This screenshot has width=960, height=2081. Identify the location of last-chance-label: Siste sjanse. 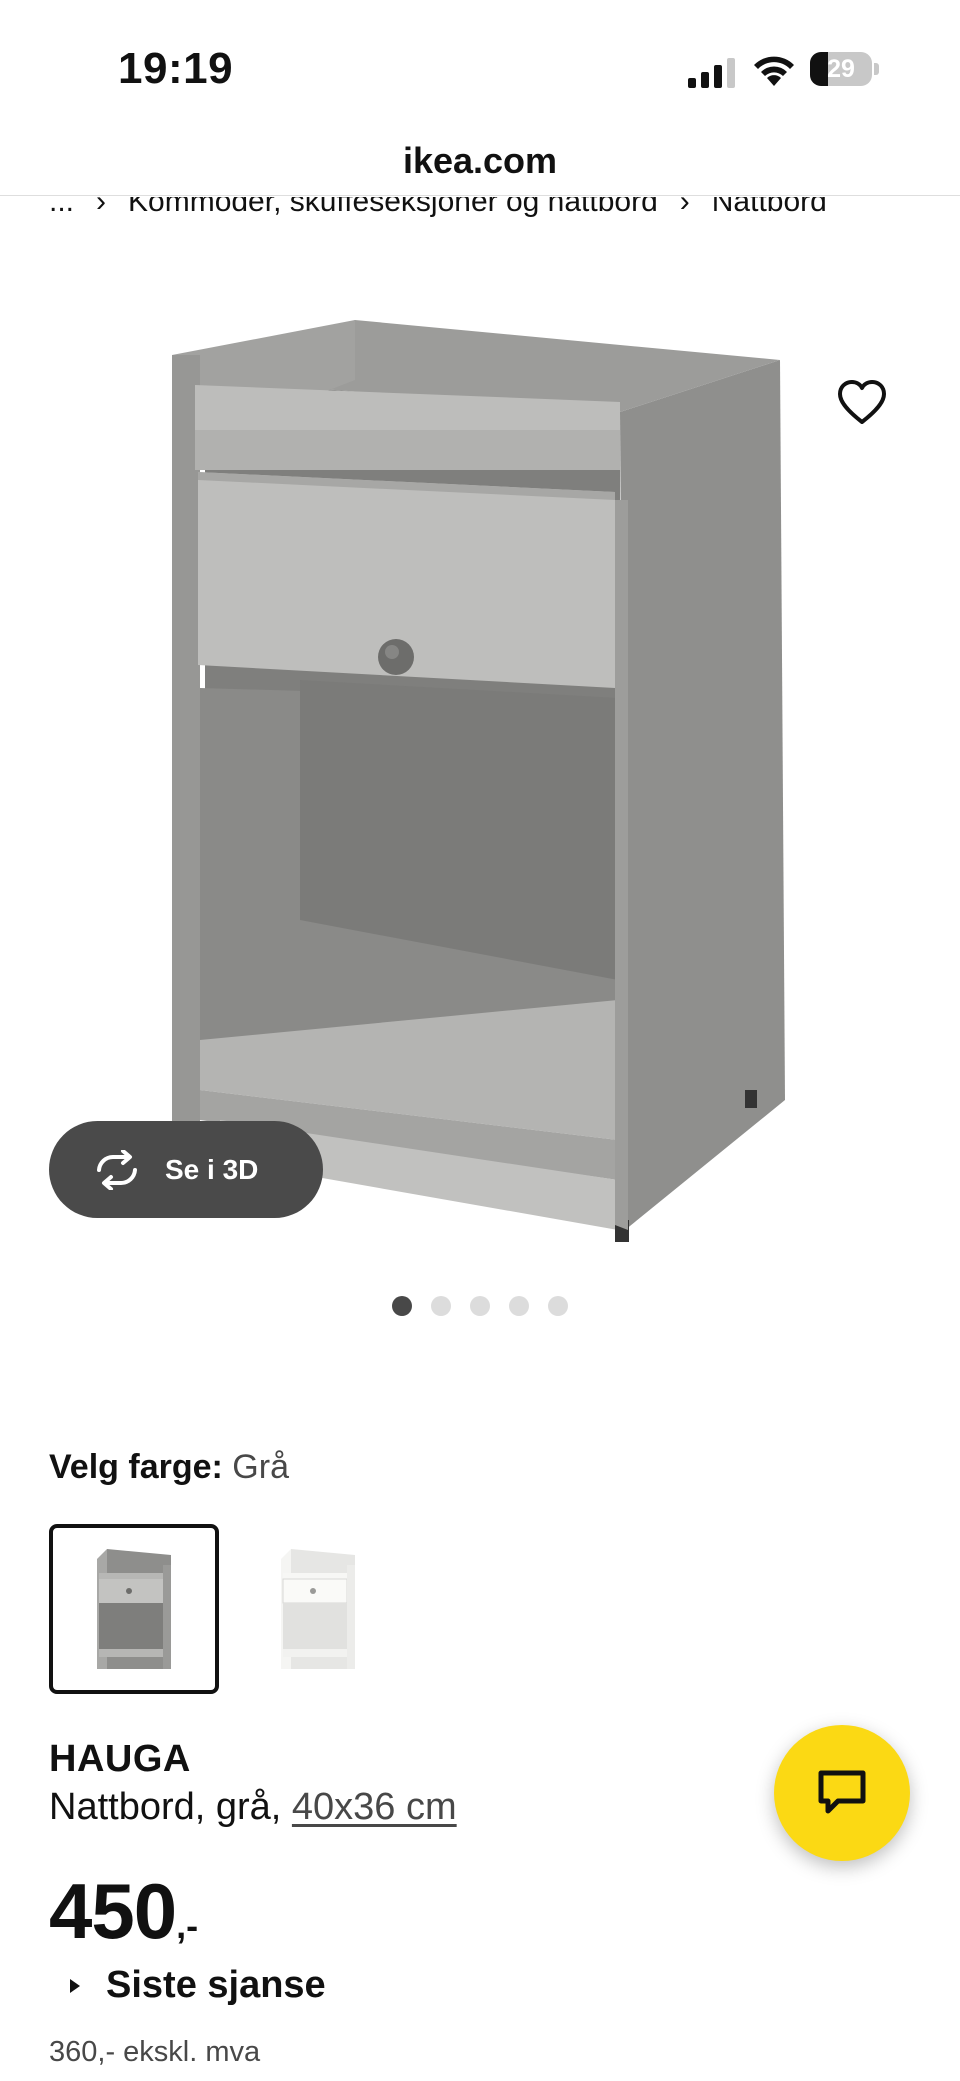
(216, 1985).